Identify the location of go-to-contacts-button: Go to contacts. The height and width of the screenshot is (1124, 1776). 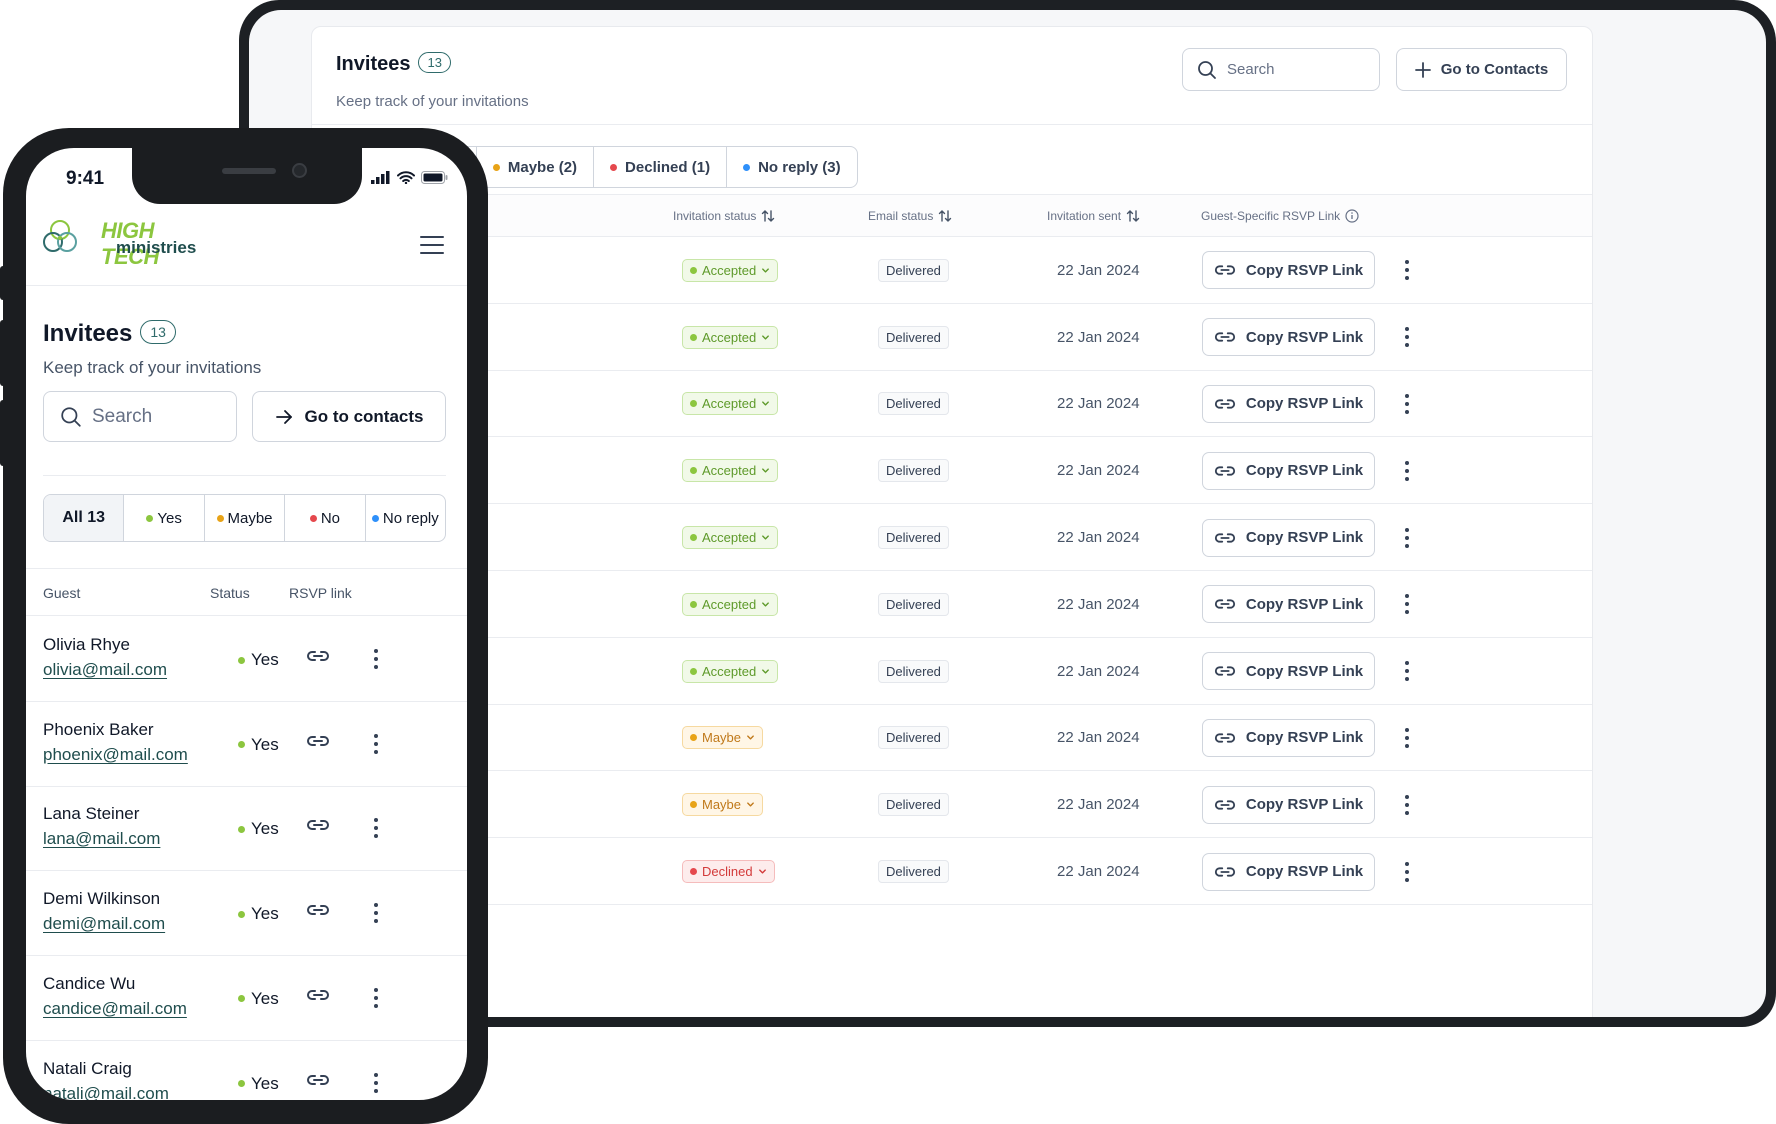
(349, 416).